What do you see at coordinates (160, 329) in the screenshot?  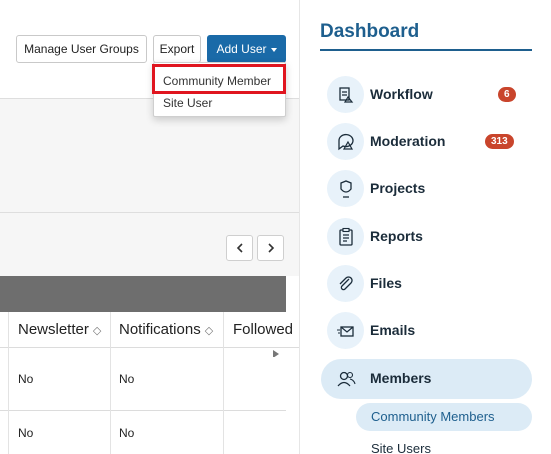 I see `column-label: Notifications` at bounding box center [160, 329].